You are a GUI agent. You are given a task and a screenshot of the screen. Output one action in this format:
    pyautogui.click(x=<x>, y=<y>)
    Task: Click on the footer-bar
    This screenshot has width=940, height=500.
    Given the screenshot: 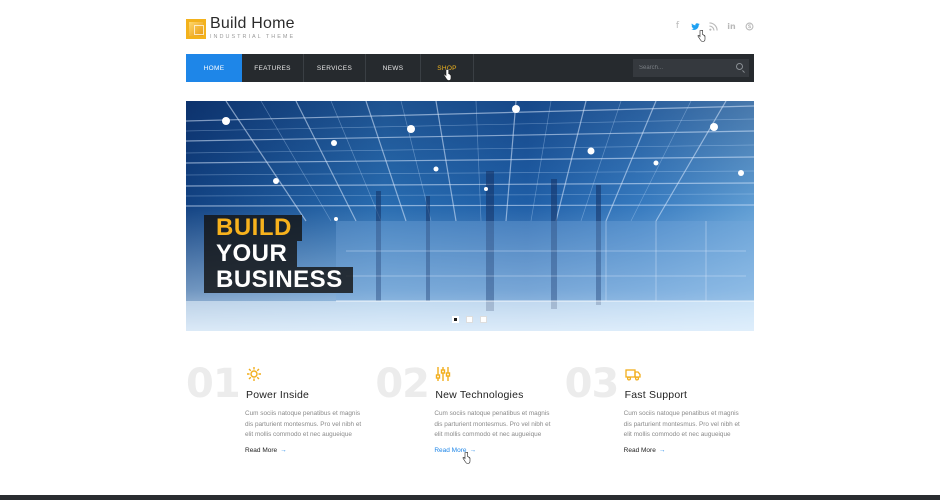 What is the action you would take?
    pyautogui.click(x=470, y=497)
    